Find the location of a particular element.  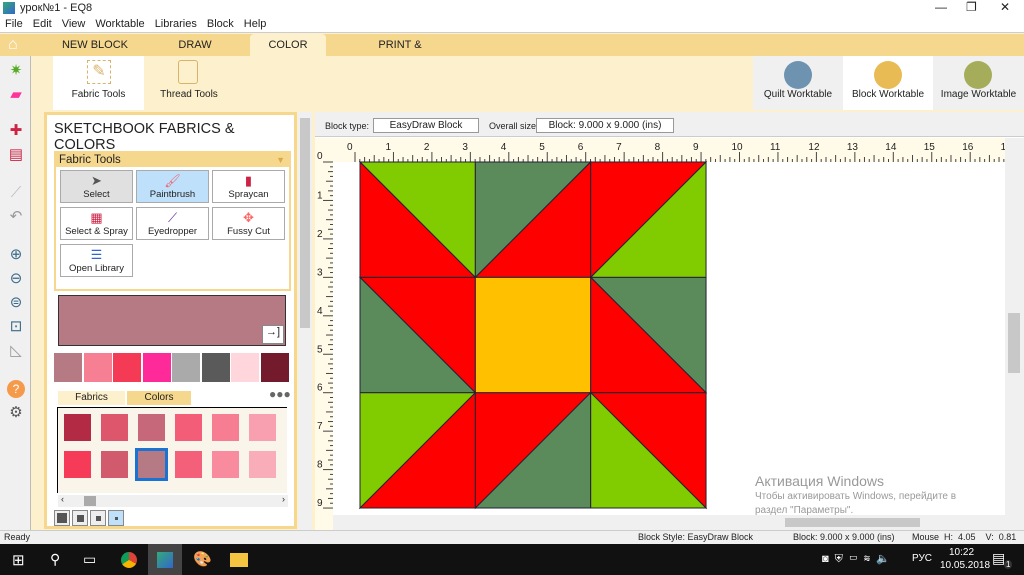

help-icon: ? is located at coordinates (16, 389).